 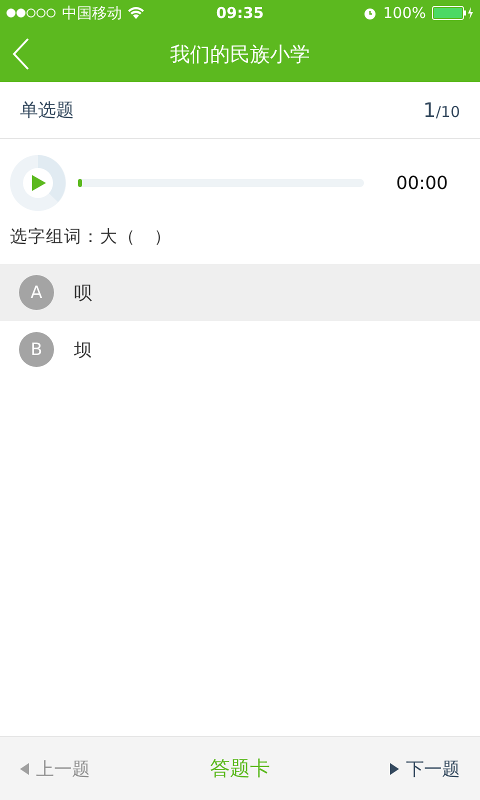 What do you see at coordinates (25, 768) in the screenshot?
I see `left-triangle-icon` at bounding box center [25, 768].